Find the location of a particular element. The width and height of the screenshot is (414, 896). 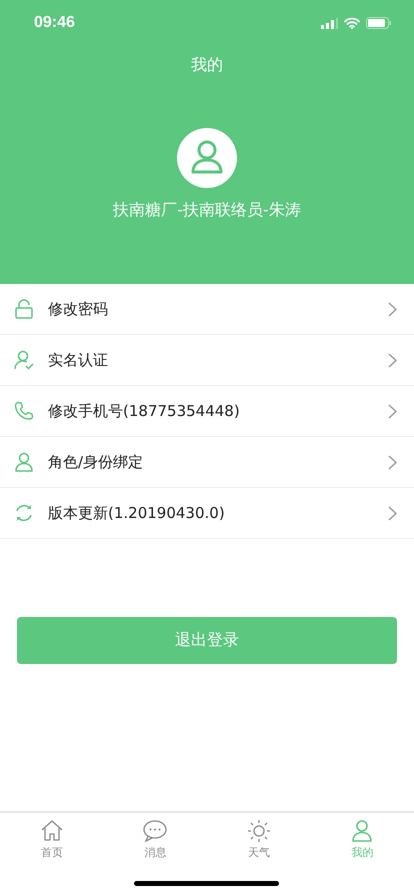

menu-item: 版本更新(1.20190430.0) is located at coordinates (207, 513).